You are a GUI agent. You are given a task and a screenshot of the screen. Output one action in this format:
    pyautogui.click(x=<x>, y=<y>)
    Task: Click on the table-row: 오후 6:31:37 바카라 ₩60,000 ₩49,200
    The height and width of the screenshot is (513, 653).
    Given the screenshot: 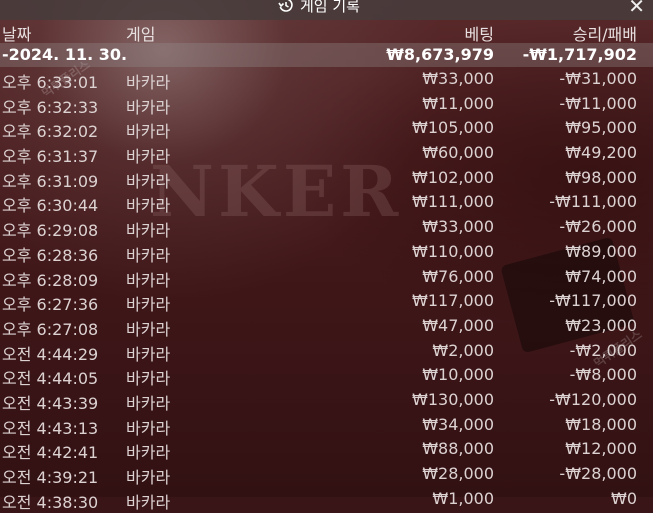 What is the action you would take?
    pyautogui.click(x=326, y=153)
    